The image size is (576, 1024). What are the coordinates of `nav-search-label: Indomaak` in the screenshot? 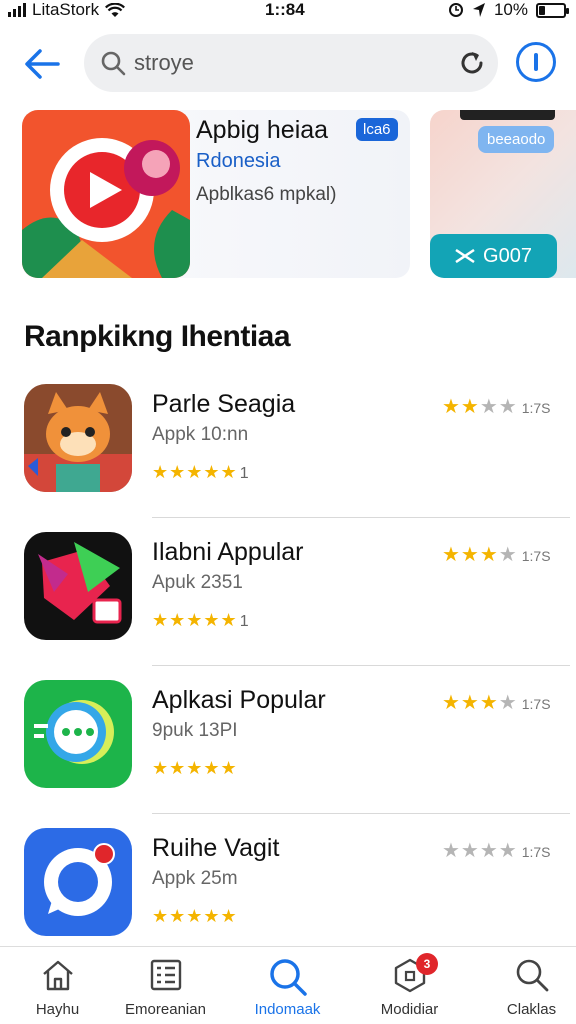 It's located at (287, 1009).